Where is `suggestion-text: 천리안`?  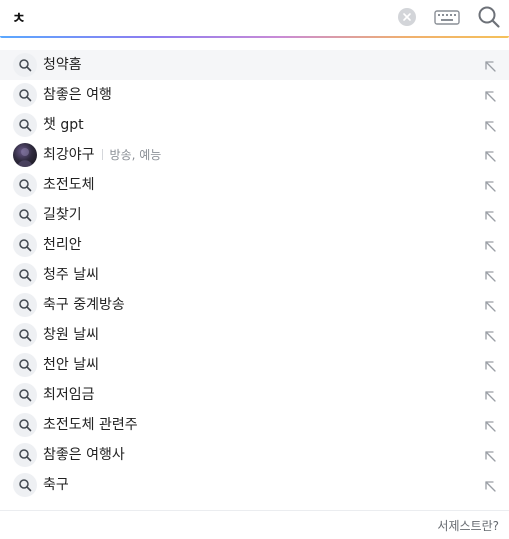 suggestion-text: 천리안 is located at coordinates (62, 245).